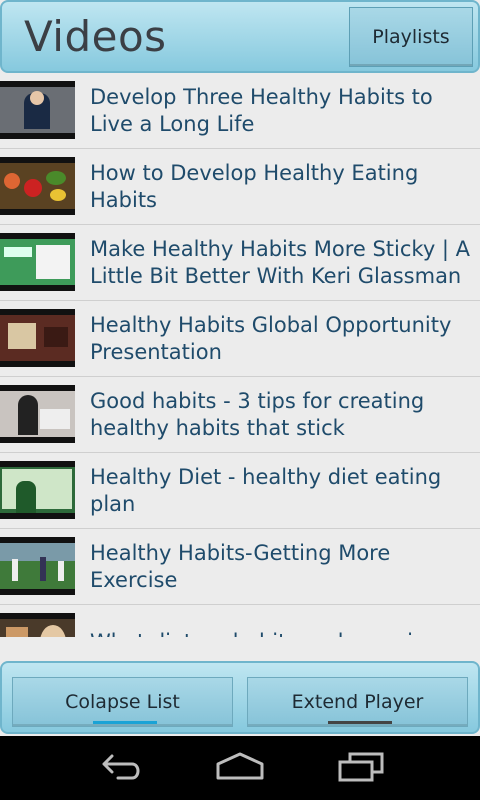 This screenshot has height=800, width=480. I want to click on app-header: Videos Playlists, so click(240, 36).